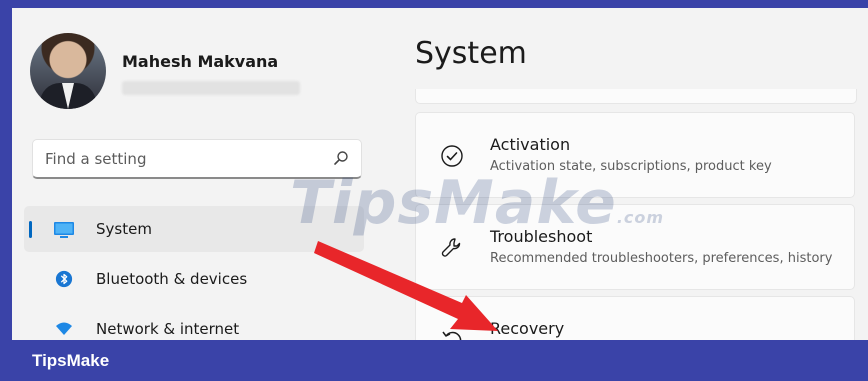 Image resolution: width=868 pixels, height=381 pixels. What do you see at coordinates (471, 53) in the screenshot?
I see `page-title: System` at bounding box center [471, 53].